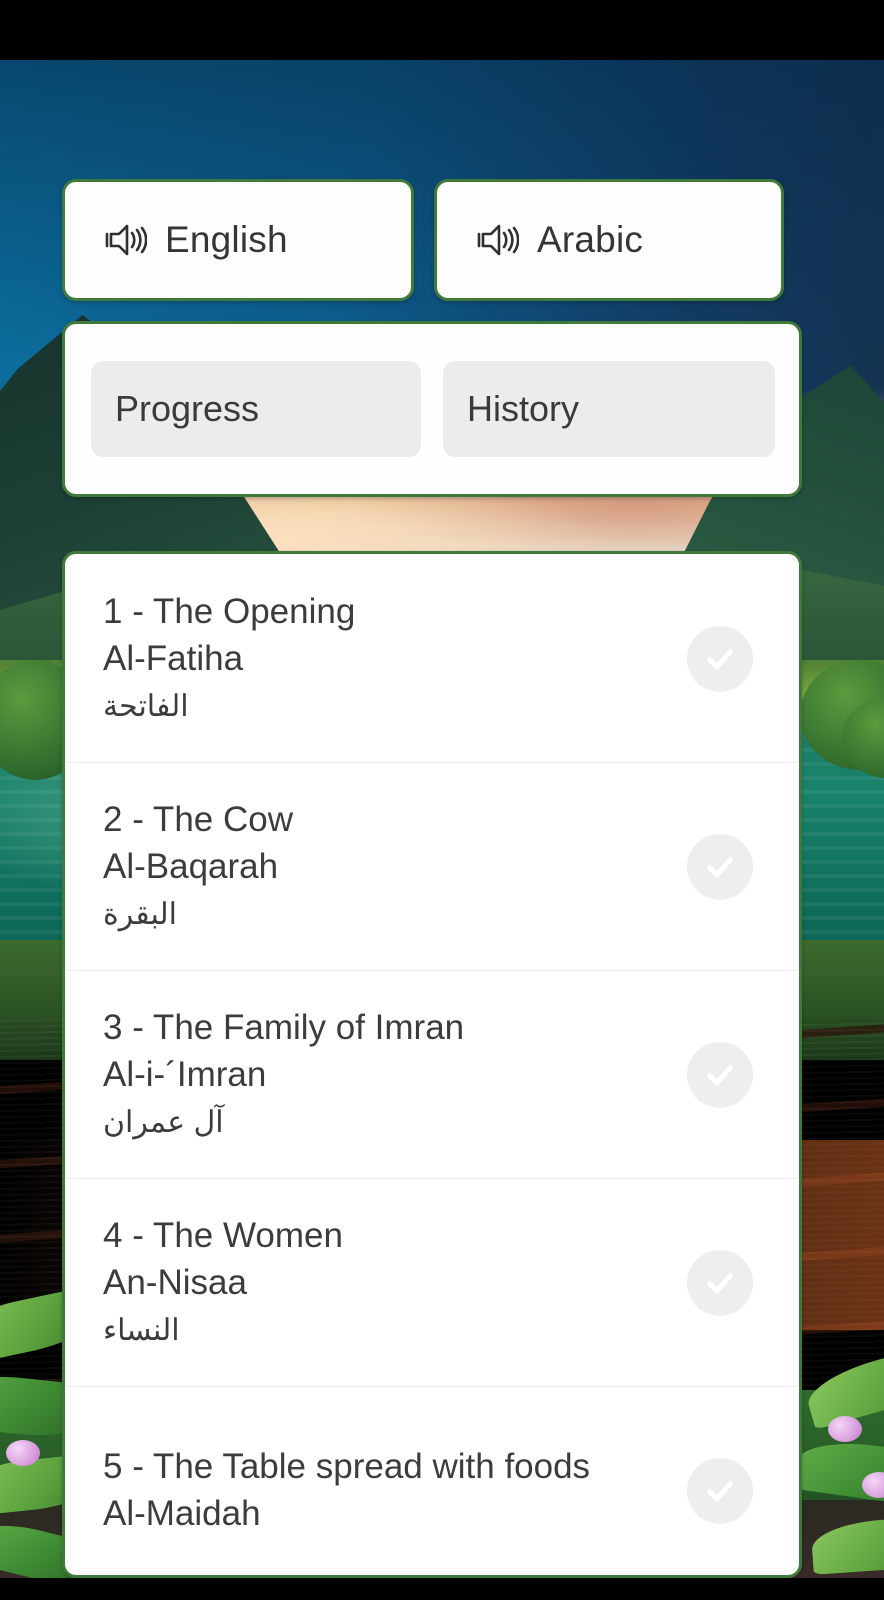 Image resolution: width=884 pixels, height=1600 pixels. What do you see at coordinates (187, 408) in the screenshot?
I see `tab-progress-label: Progress` at bounding box center [187, 408].